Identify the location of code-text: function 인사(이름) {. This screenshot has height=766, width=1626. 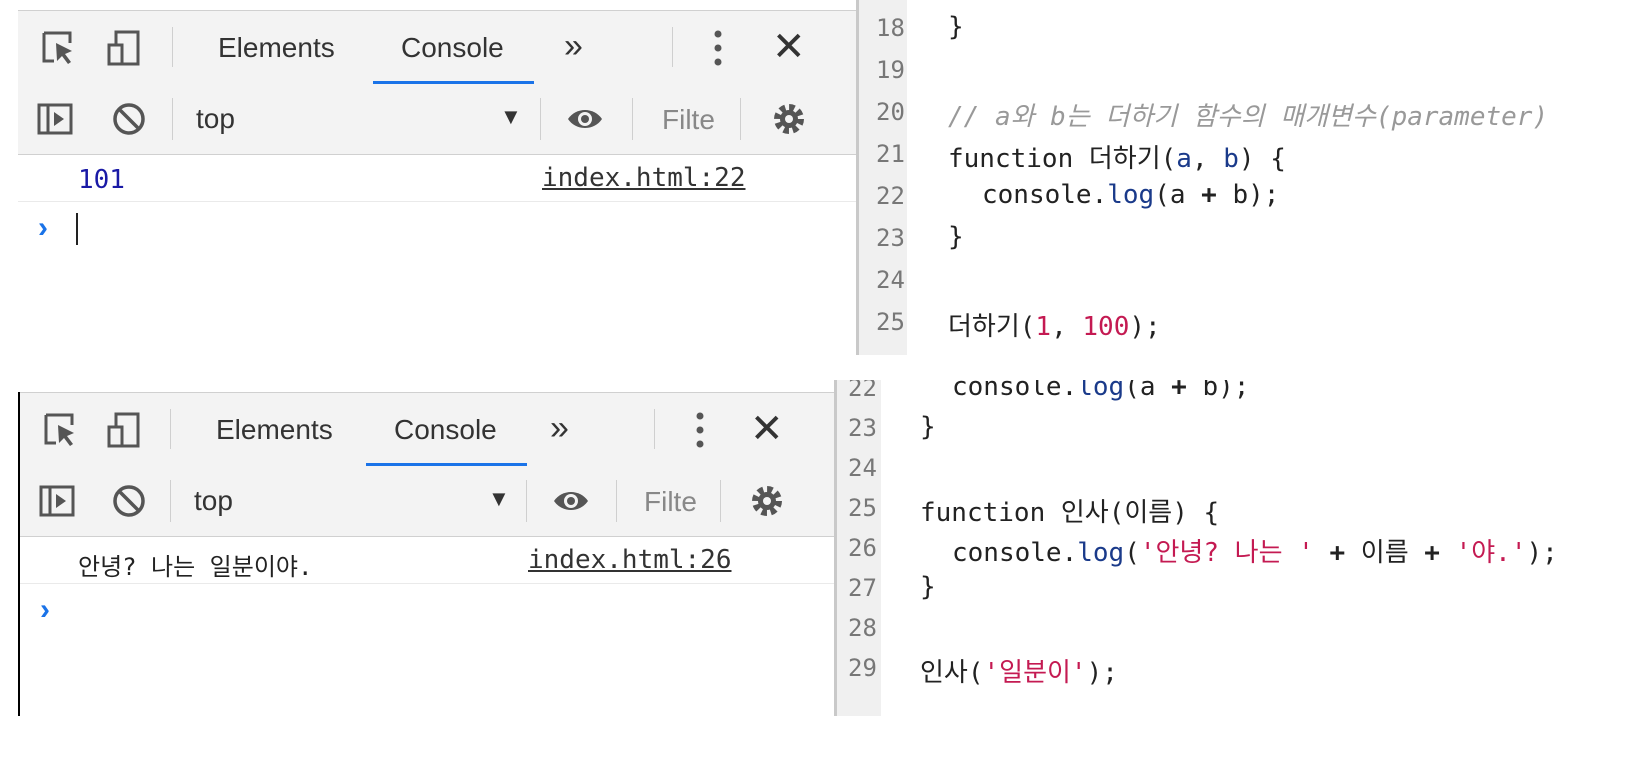
(1070, 513).